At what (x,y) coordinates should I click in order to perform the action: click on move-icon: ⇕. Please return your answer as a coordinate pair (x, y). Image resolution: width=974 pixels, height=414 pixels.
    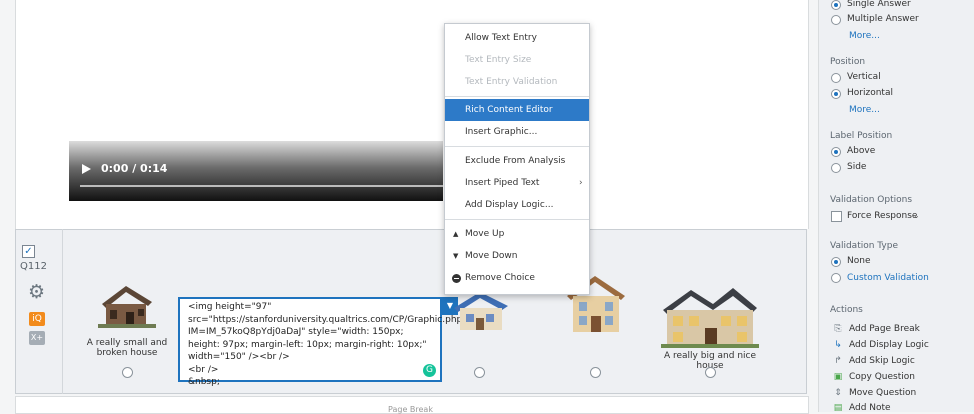
    Looking at the image, I should click on (838, 393).